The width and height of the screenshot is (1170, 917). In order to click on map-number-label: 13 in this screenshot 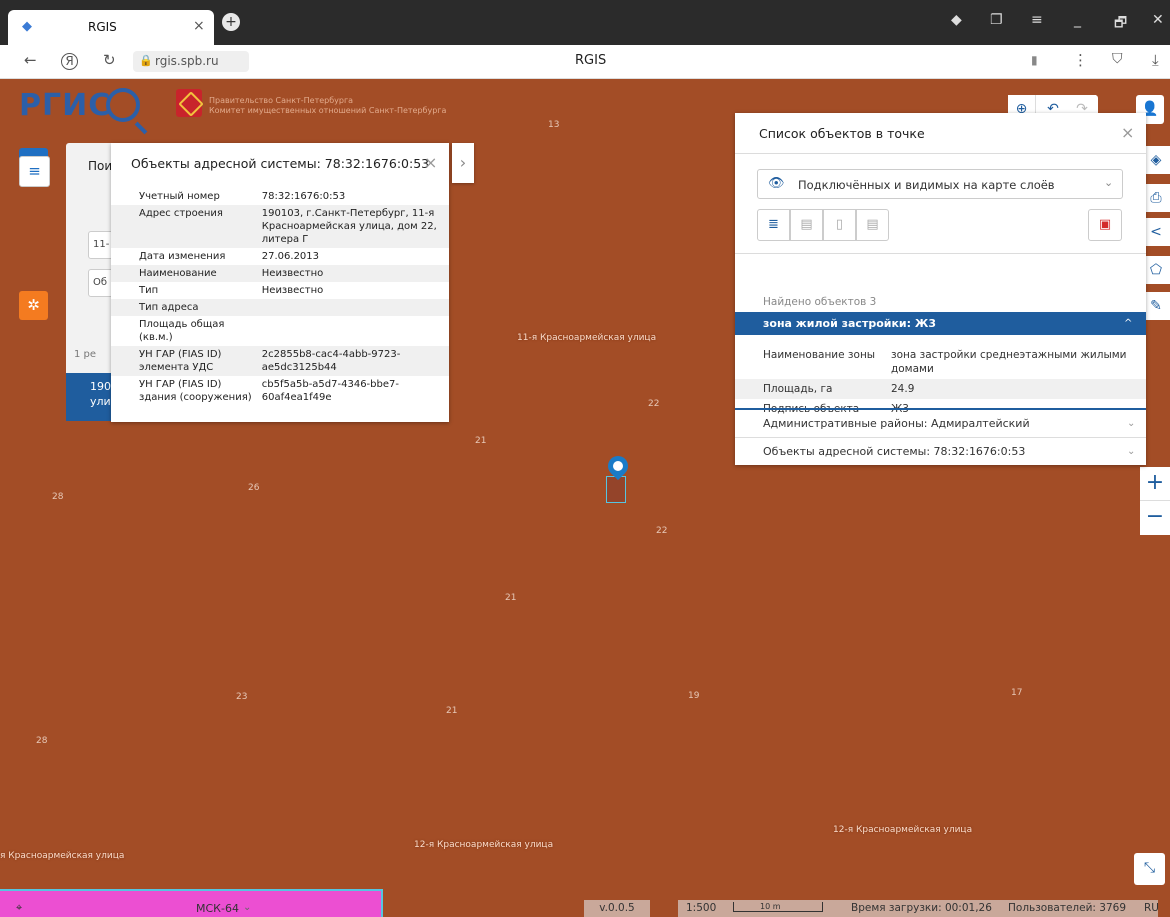, I will do `click(554, 125)`.